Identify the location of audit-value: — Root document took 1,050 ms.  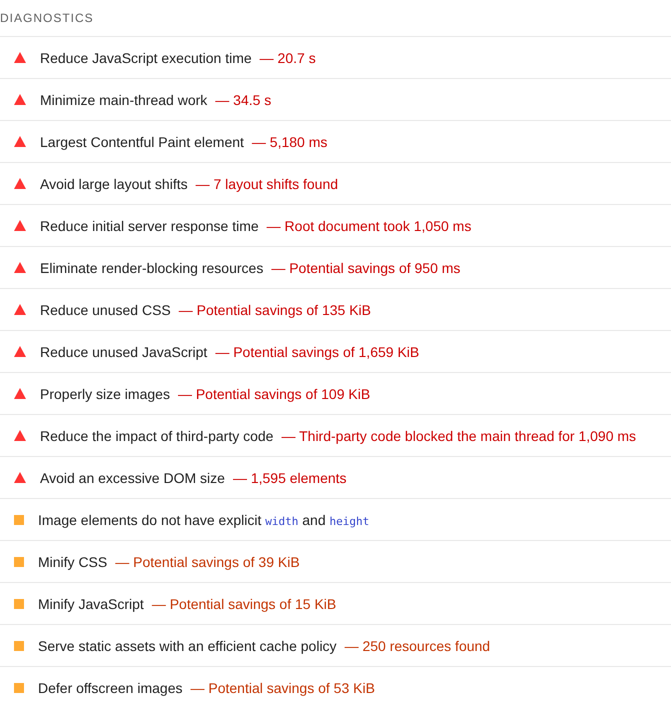
(369, 226).